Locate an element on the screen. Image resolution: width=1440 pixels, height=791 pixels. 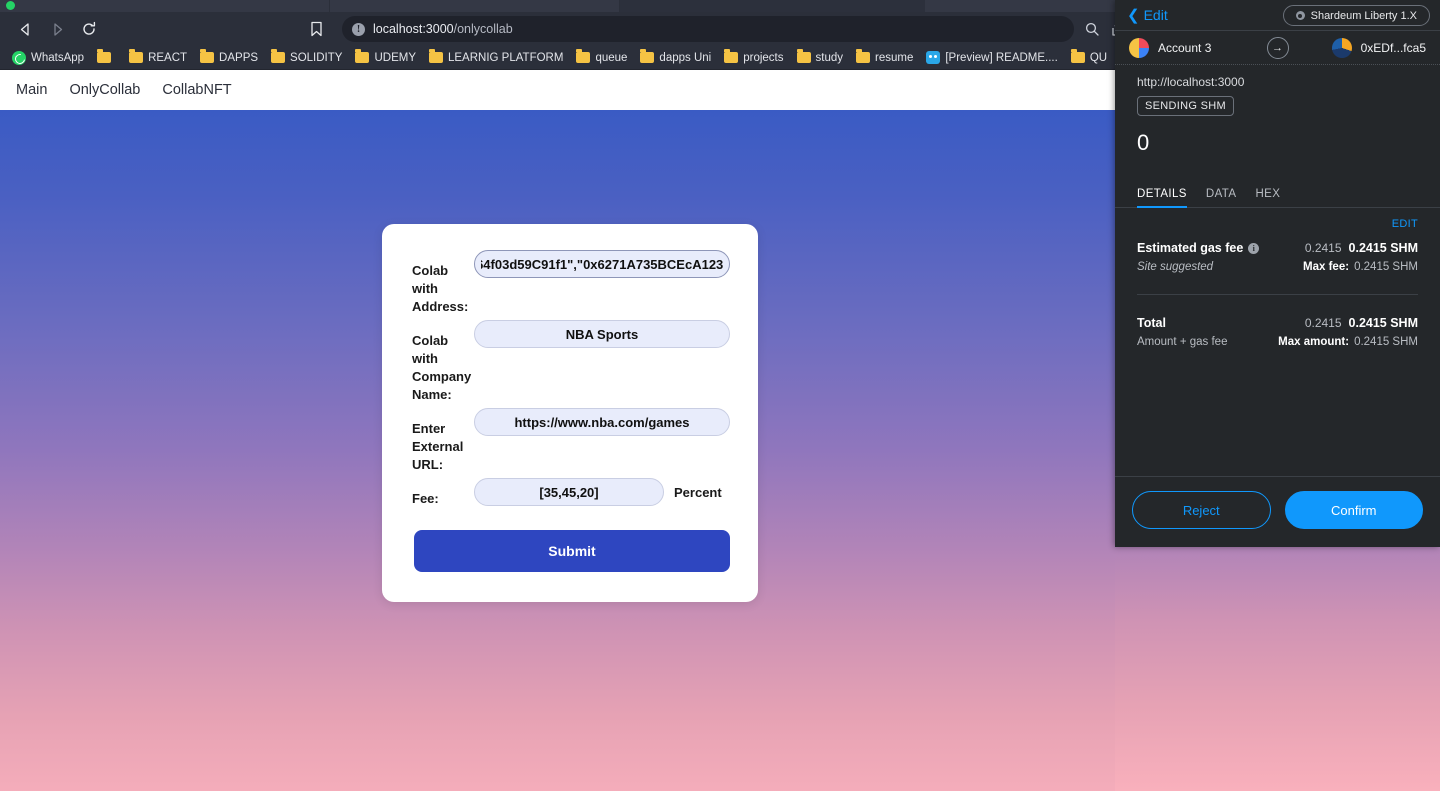
info-icon: i is located at coordinates (1254, 248).